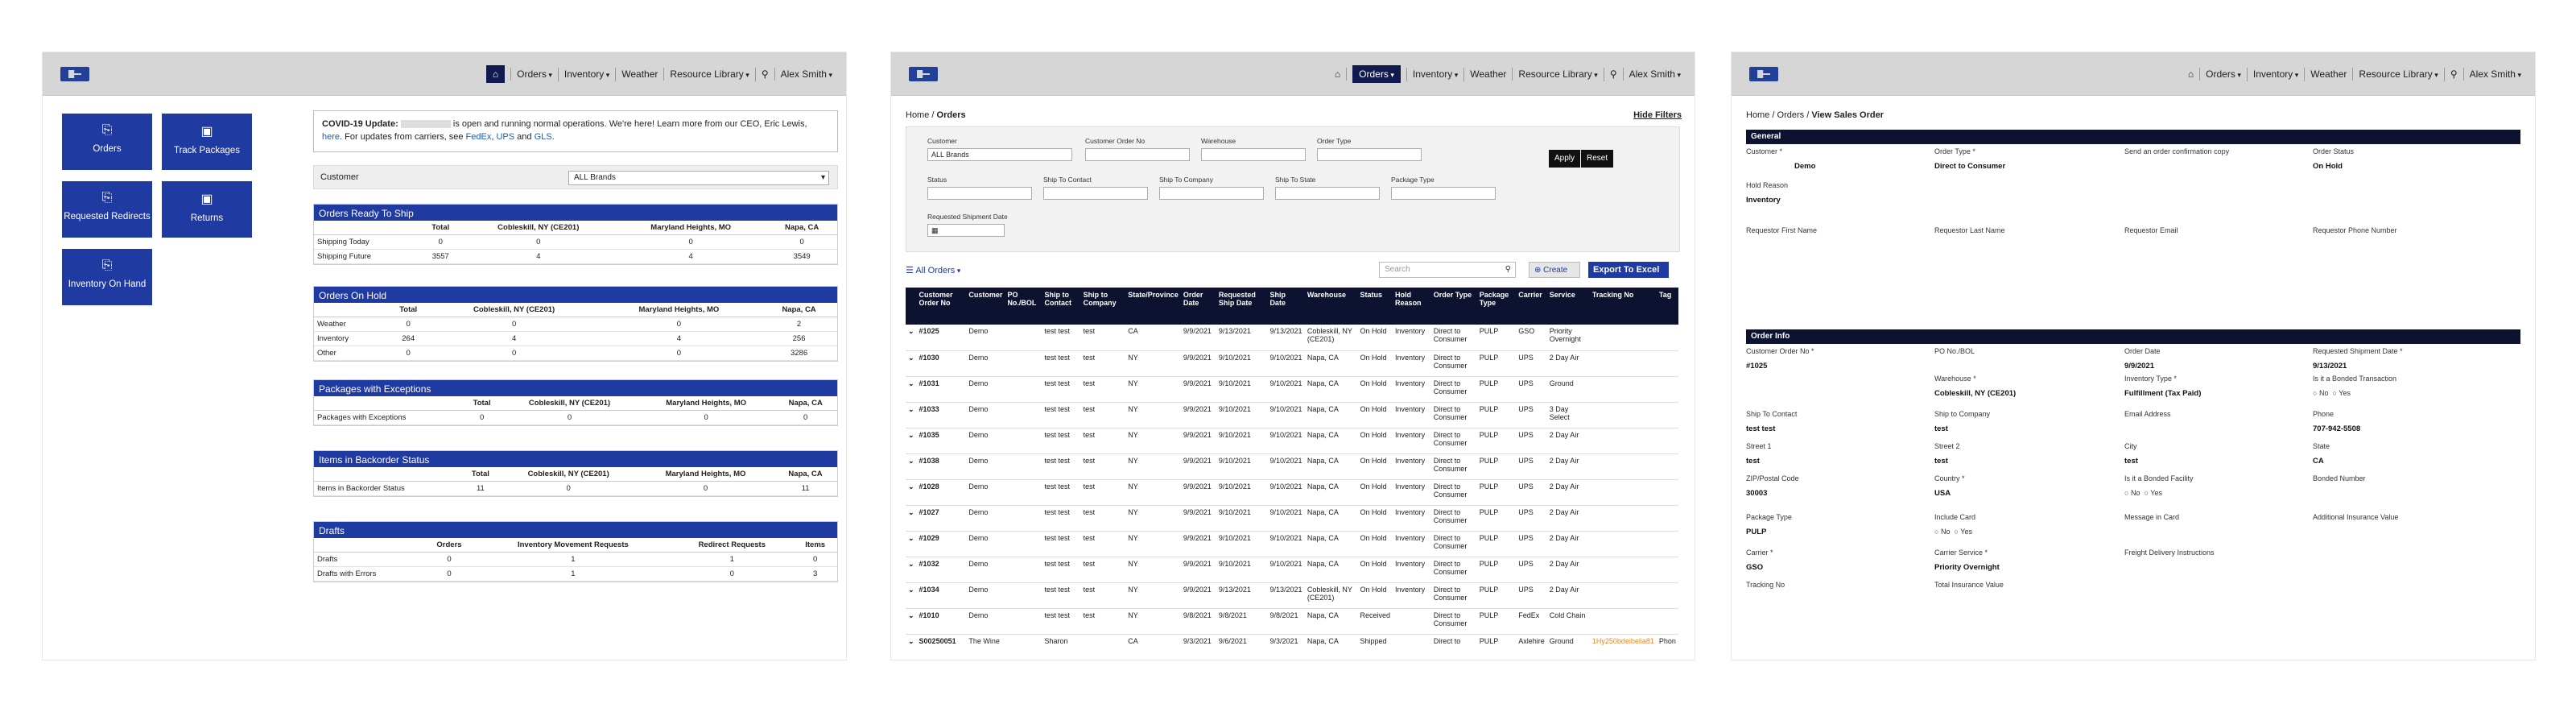 This screenshot has width=2576, height=712. I want to click on table-cell: #1025, so click(941, 338).